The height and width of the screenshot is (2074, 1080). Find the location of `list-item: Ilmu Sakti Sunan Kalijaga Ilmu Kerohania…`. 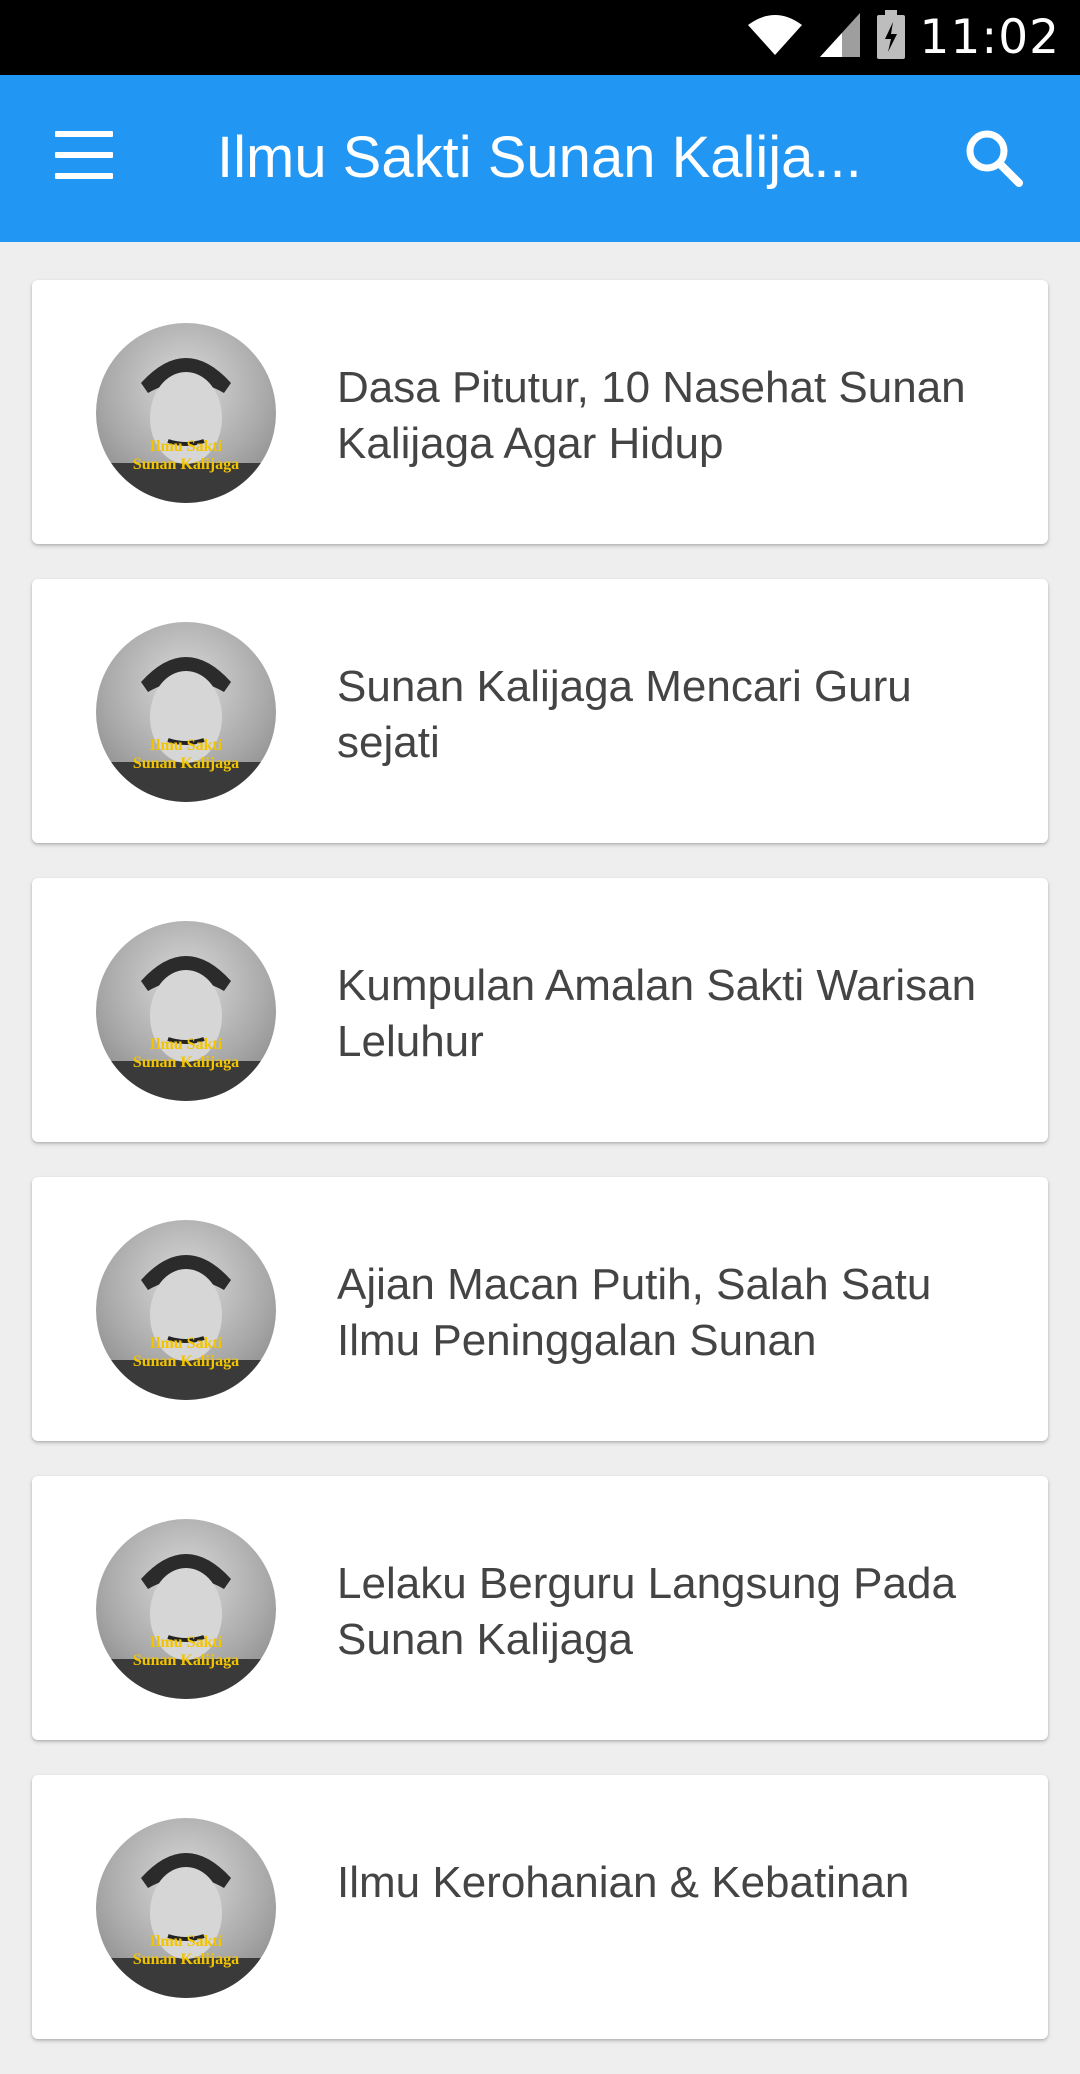

list-item: Ilmu Sakti Sunan Kalijaga Ilmu Kerohania… is located at coordinates (540, 1907).